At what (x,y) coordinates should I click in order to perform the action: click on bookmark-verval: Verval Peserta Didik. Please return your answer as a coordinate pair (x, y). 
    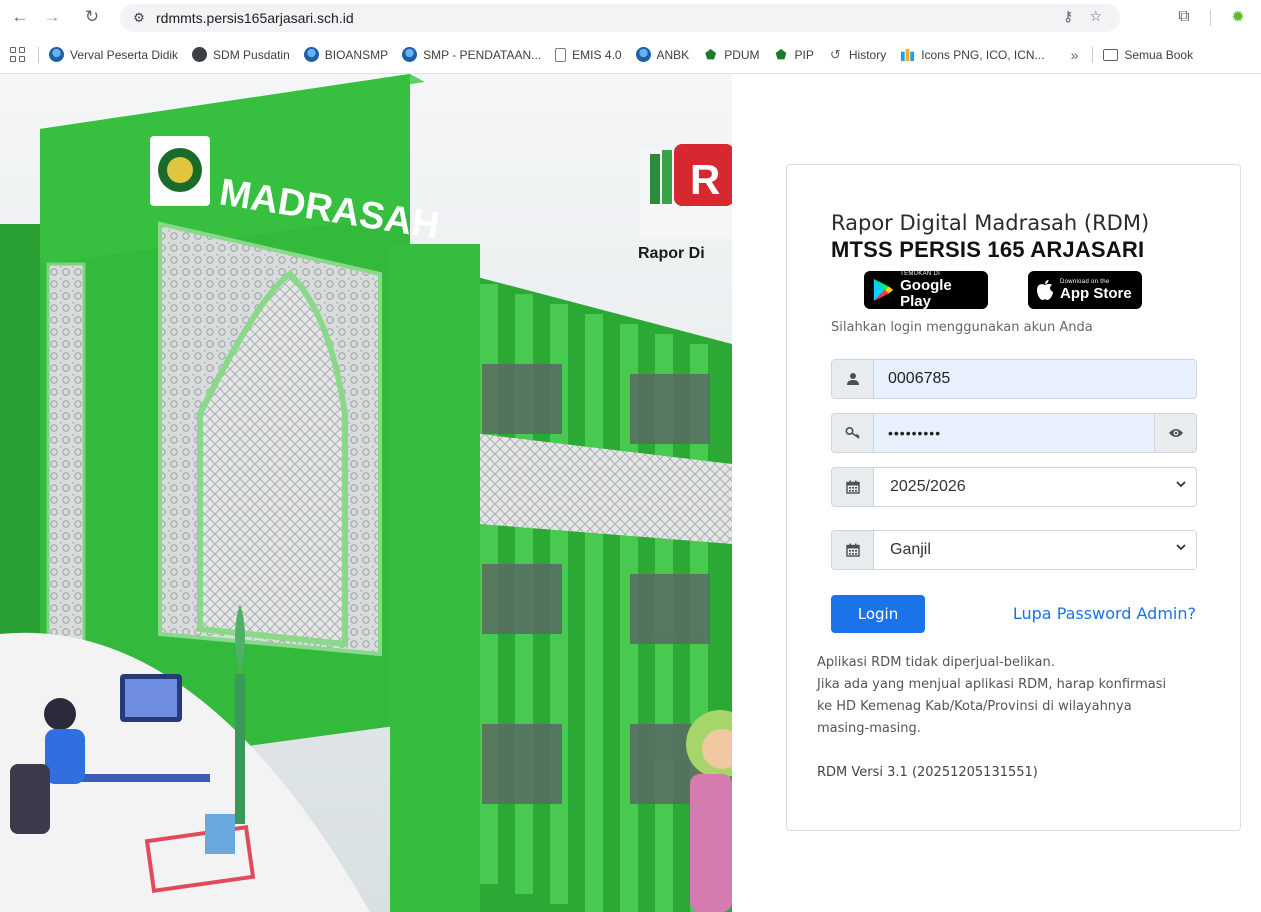
    Looking at the image, I should click on (113, 54).